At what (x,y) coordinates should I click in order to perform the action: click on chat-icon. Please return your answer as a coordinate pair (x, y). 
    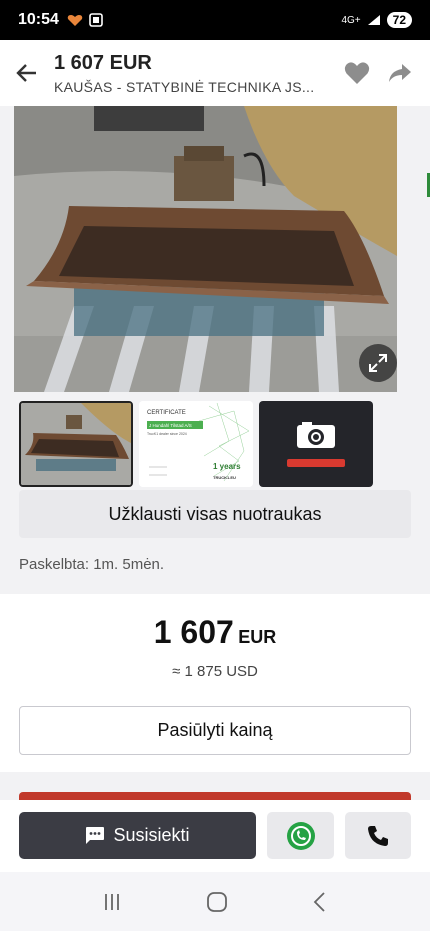
    Looking at the image, I should click on (95, 835).